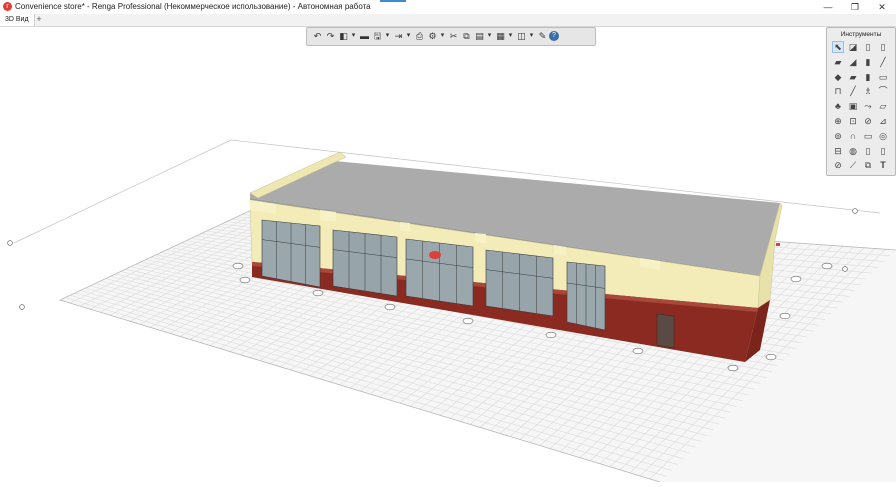 This screenshot has width=896, height=487. Describe the element at coordinates (432, 36) in the screenshot. I see `settings-gear-icon: ⚙` at that location.